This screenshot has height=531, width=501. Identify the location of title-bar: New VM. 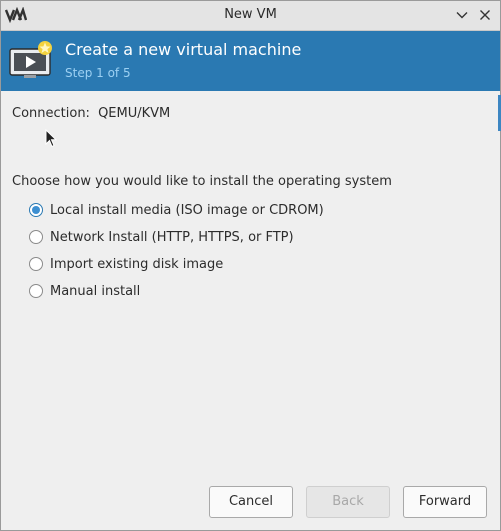
(250, 16).